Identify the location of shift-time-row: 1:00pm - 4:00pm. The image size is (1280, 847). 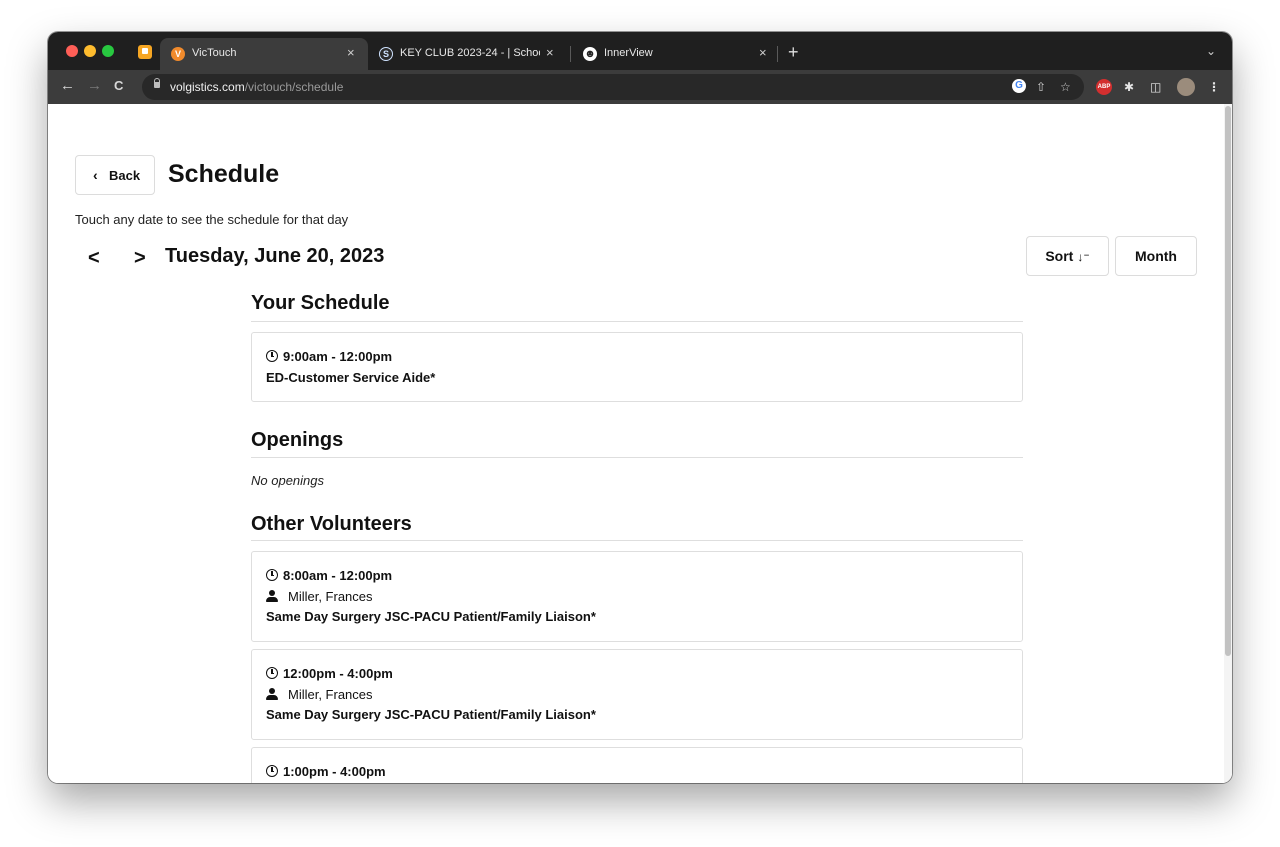
(326, 771).